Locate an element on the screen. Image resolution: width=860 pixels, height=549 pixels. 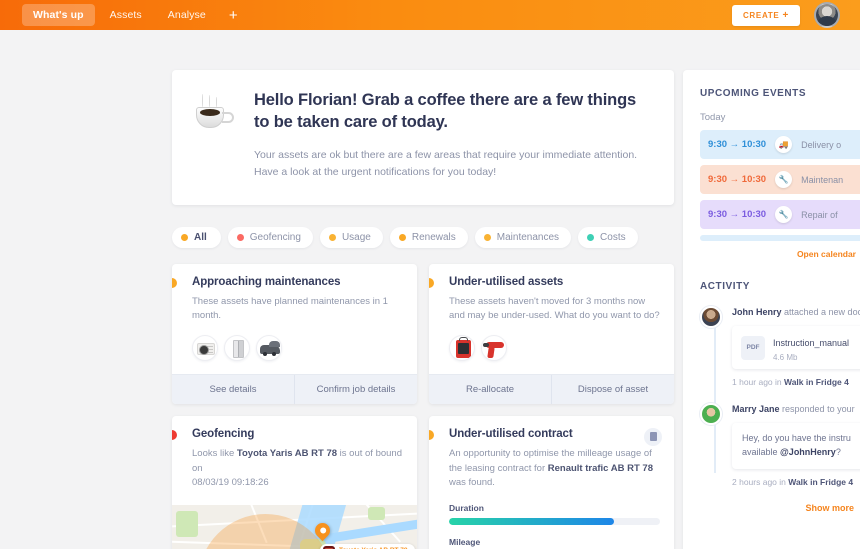
filter-label-geofencing: Geofencing is located at coordinates (275, 237).